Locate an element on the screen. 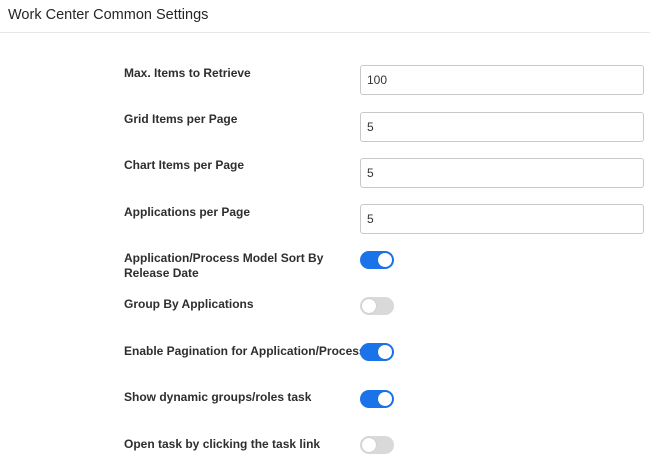 The image size is (650, 463). group-by-applications-toggle is located at coordinates (377, 306).